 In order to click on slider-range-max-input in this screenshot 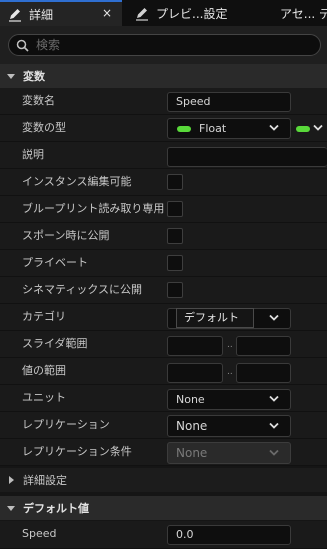, I will do `click(263, 346)`.